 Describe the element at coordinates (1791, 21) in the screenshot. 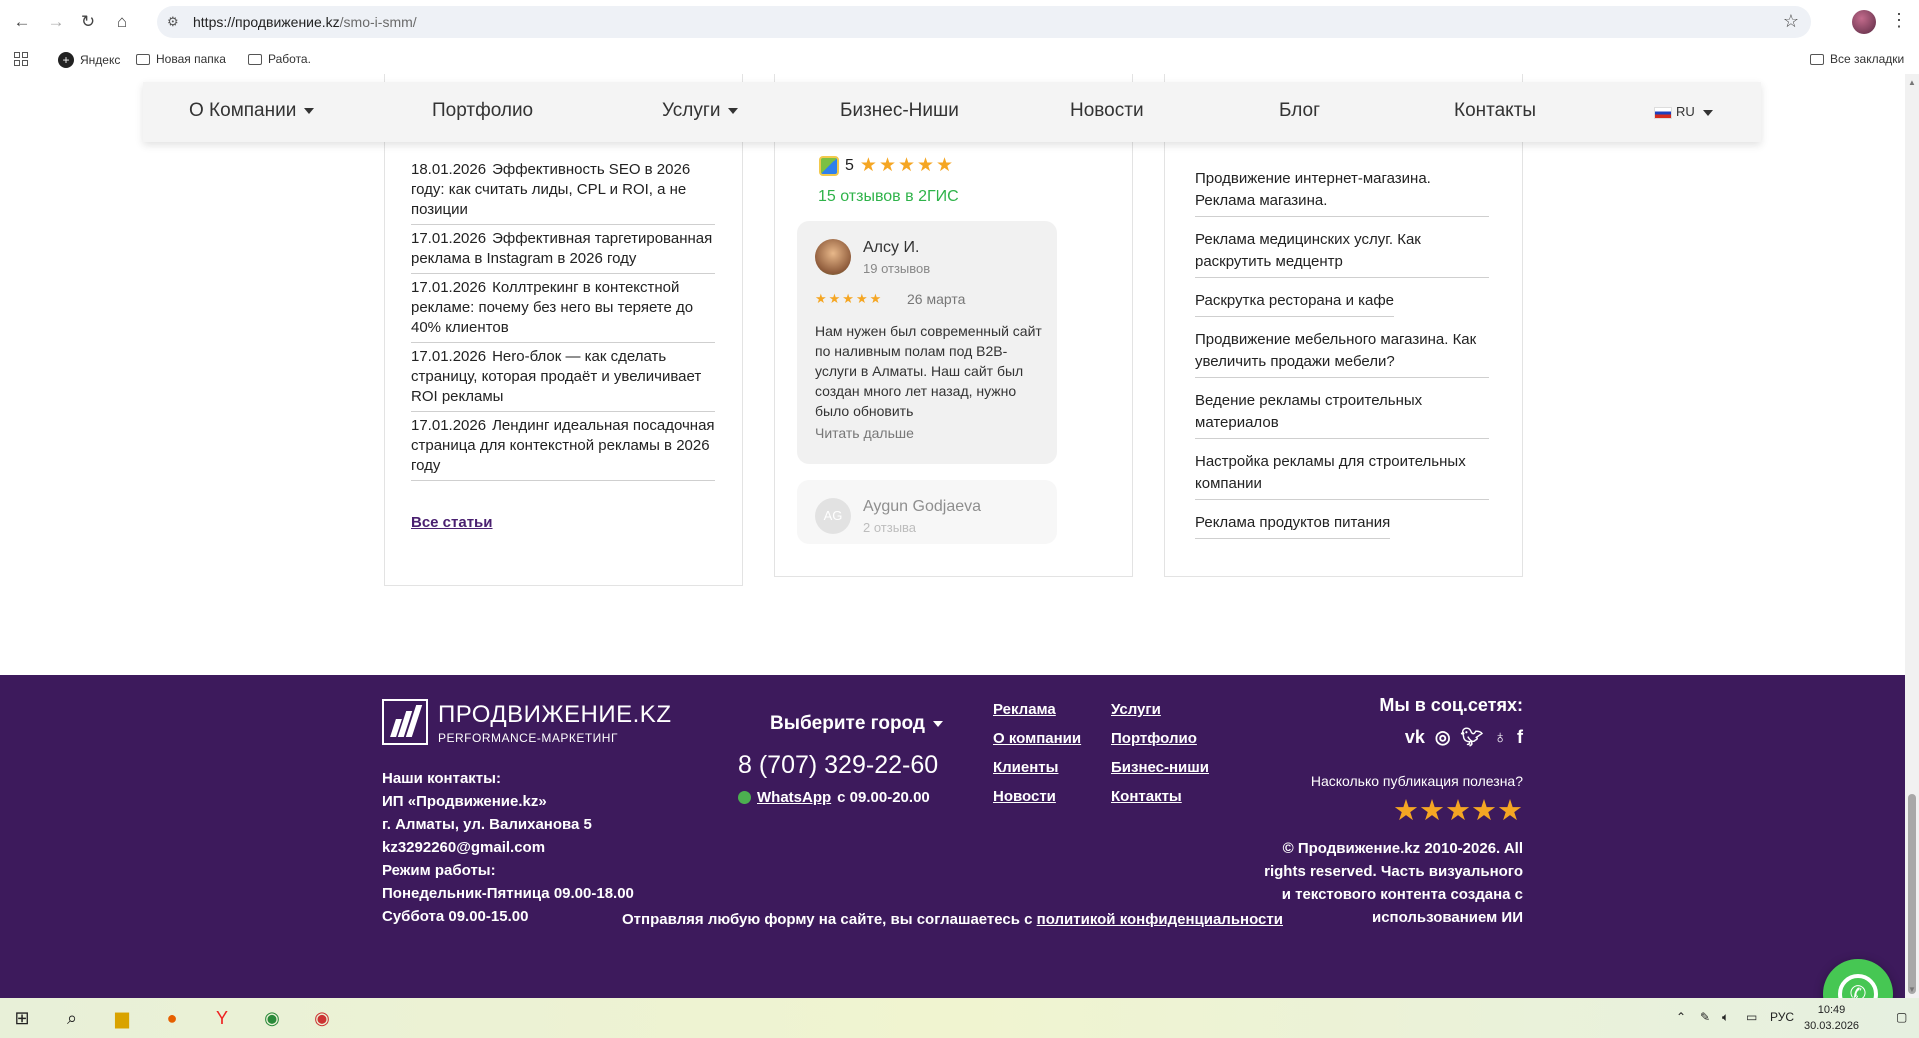

I see `bookmark-star-icon: ☆` at that location.